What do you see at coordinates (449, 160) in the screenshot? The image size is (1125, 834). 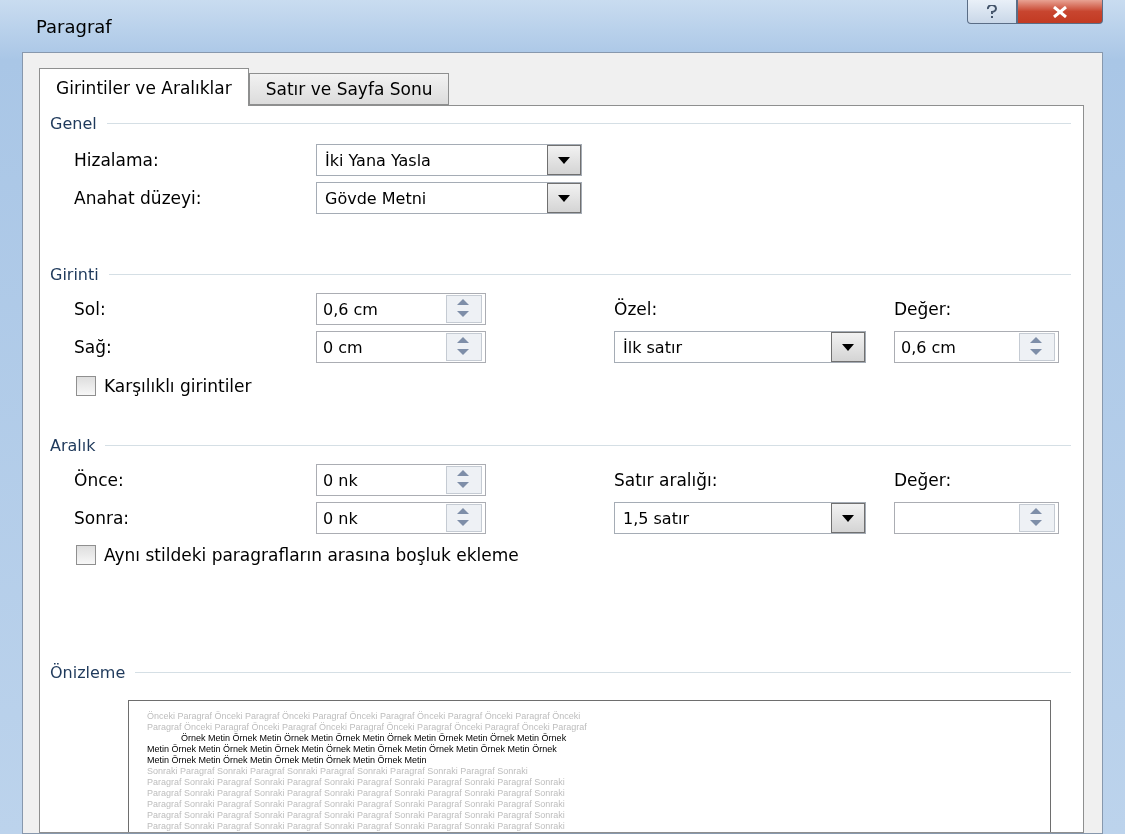 I see `dropdown-field: İki Yana Yasla` at bounding box center [449, 160].